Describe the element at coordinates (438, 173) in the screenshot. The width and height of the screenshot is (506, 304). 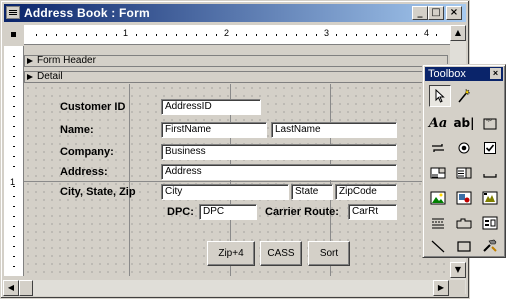
I see `combo-box-icon` at that location.